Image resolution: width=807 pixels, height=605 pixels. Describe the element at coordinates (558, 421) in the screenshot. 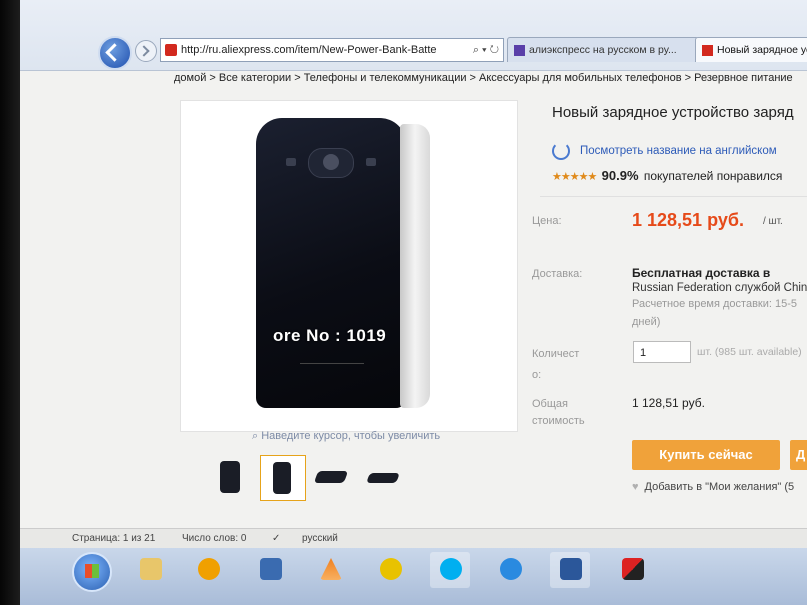

I see `total-label-cont: стоимость` at that location.